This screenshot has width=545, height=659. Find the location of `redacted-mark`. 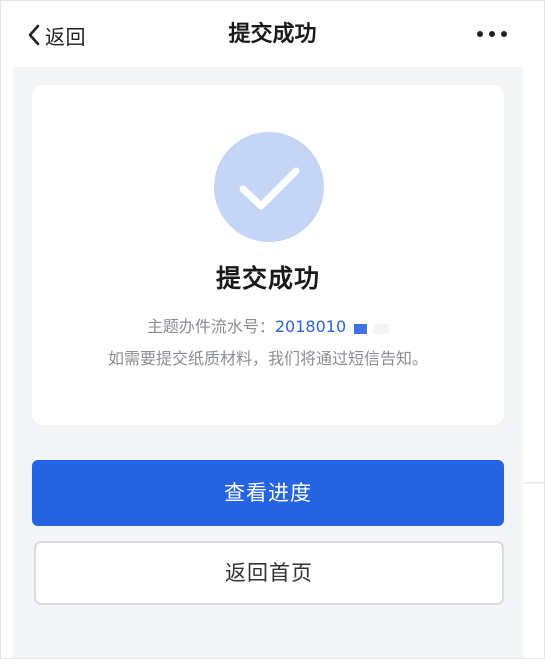

redacted-mark is located at coordinates (372, 327).